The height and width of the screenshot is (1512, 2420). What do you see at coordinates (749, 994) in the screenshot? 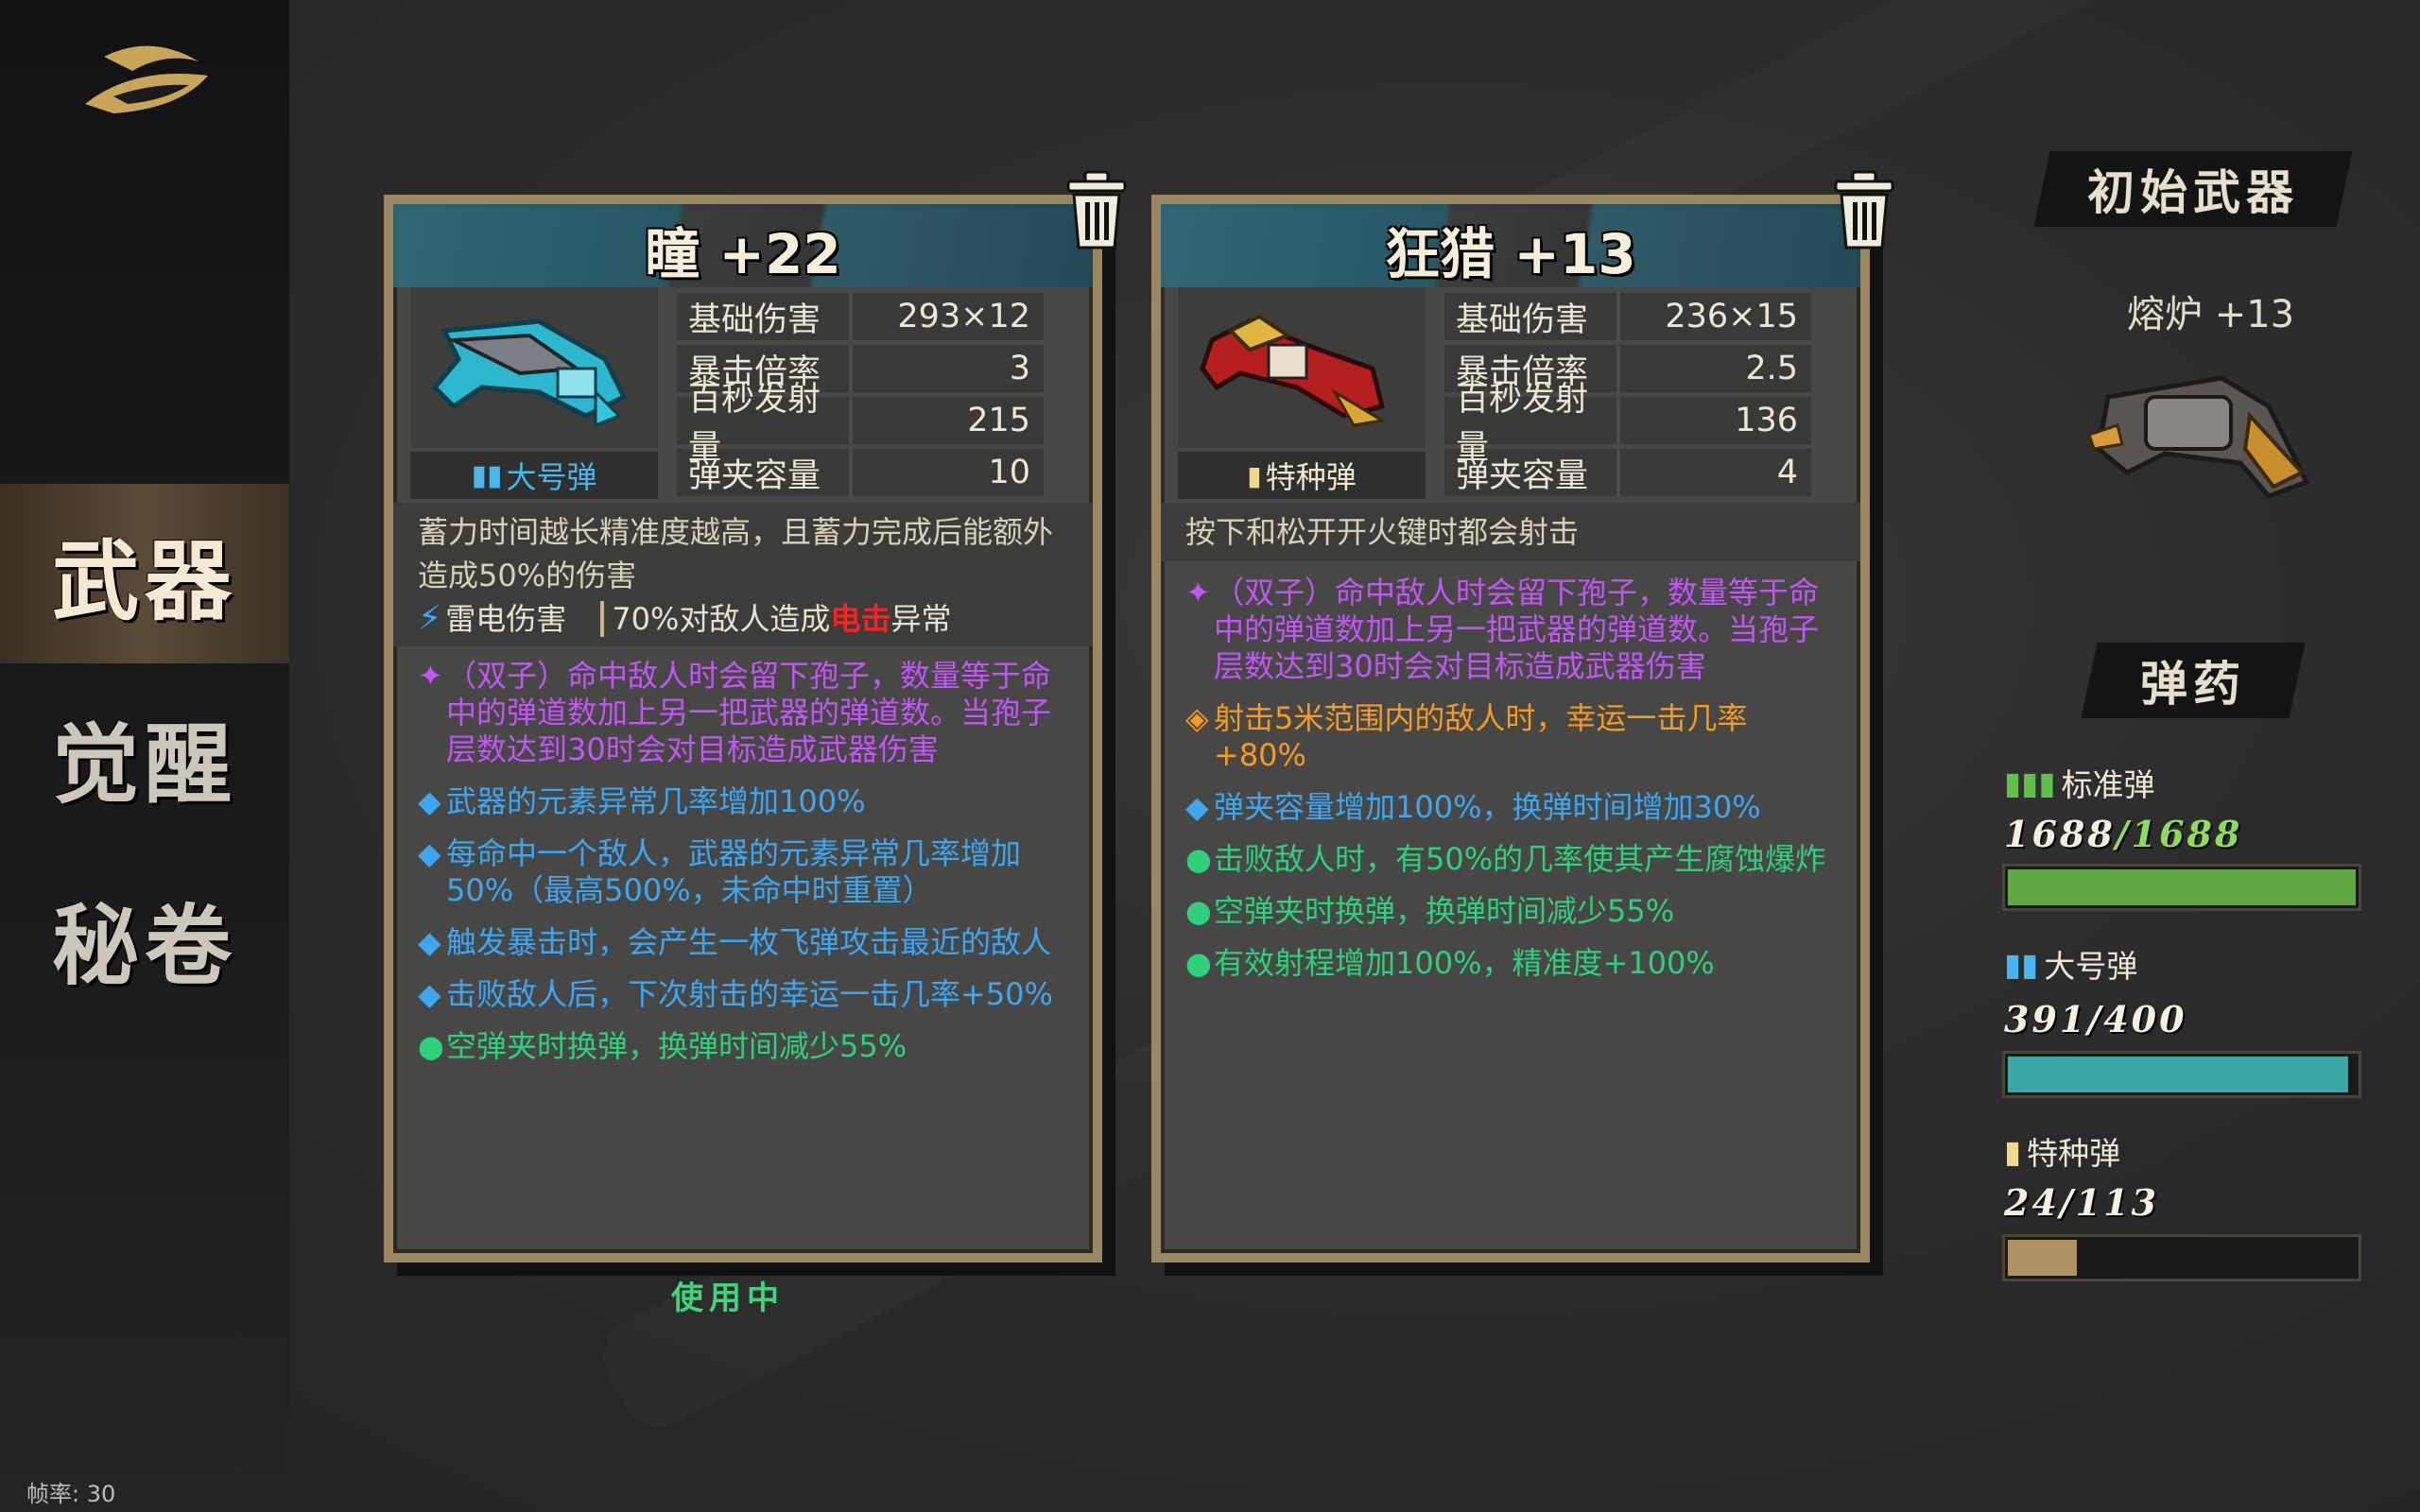
I see `perk-text: 击败敌人后，下次射击的幸运一击几率+50%` at bounding box center [749, 994].